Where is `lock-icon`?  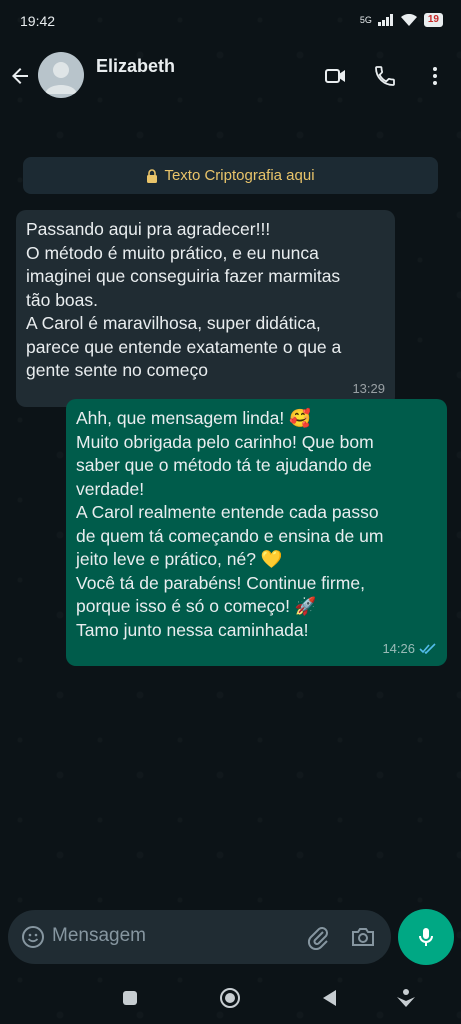 lock-icon is located at coordinates (152, 175).